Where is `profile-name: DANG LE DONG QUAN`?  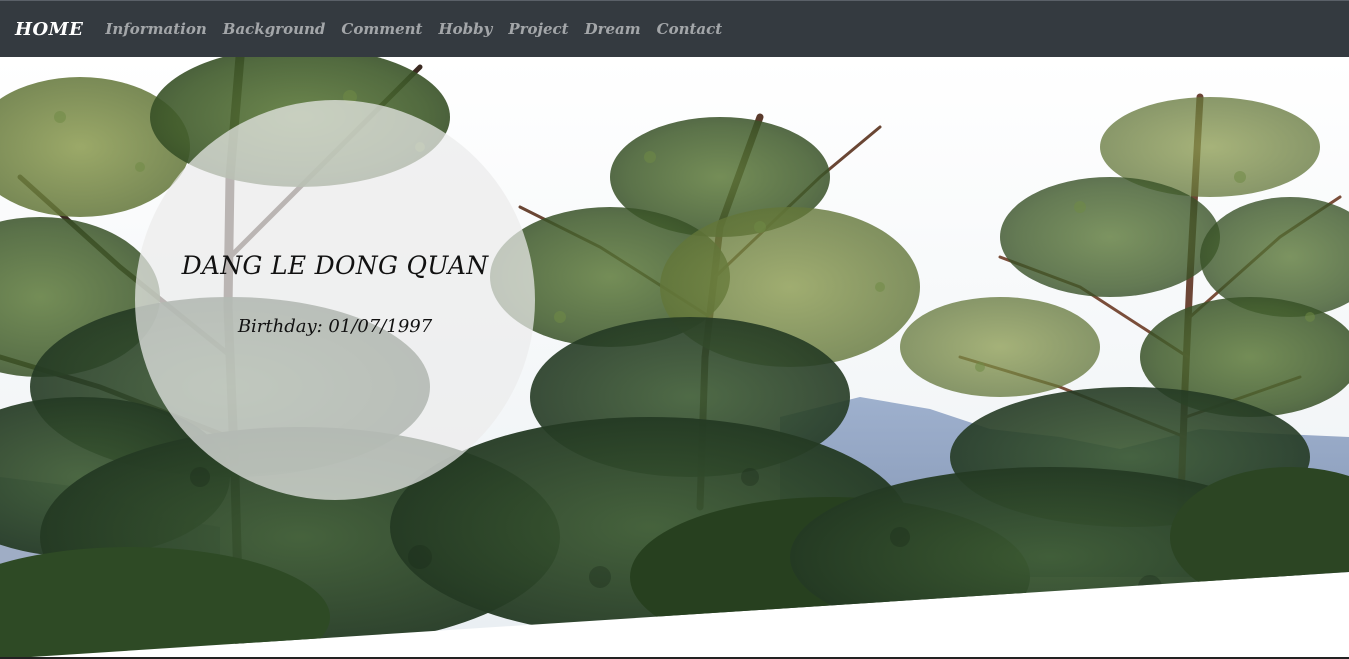 profile-name: DANG LE DONG QUAN is located at coordinates (335, 265).